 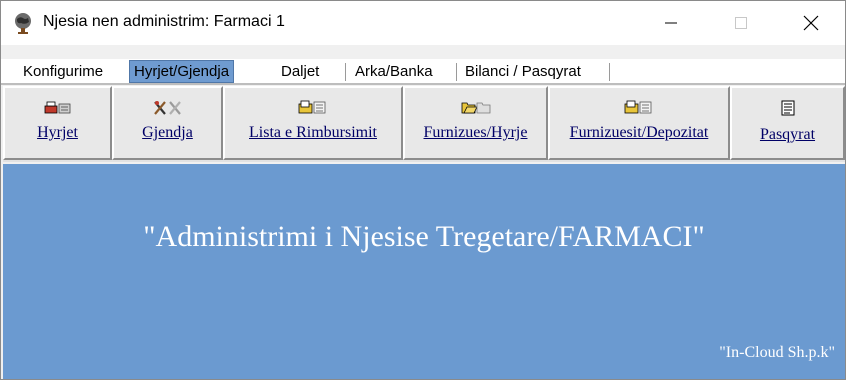 What do you see at coordinates (57, 123) in the screenshot?
I see `hyrjet-button: Hyrjet` at bounding box center [57, 123].